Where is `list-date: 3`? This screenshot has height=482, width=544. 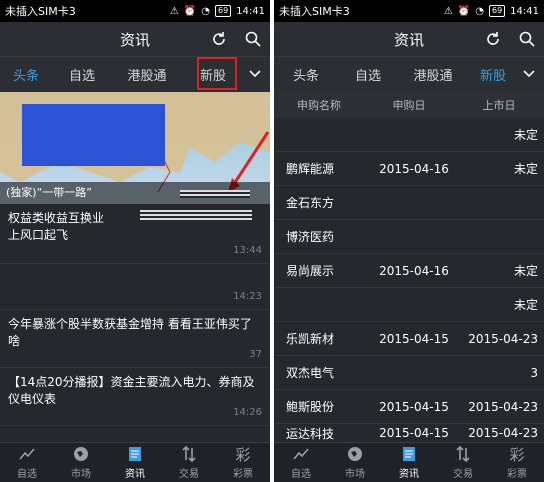 list-date: 3 is located at coordinates (534, 372).